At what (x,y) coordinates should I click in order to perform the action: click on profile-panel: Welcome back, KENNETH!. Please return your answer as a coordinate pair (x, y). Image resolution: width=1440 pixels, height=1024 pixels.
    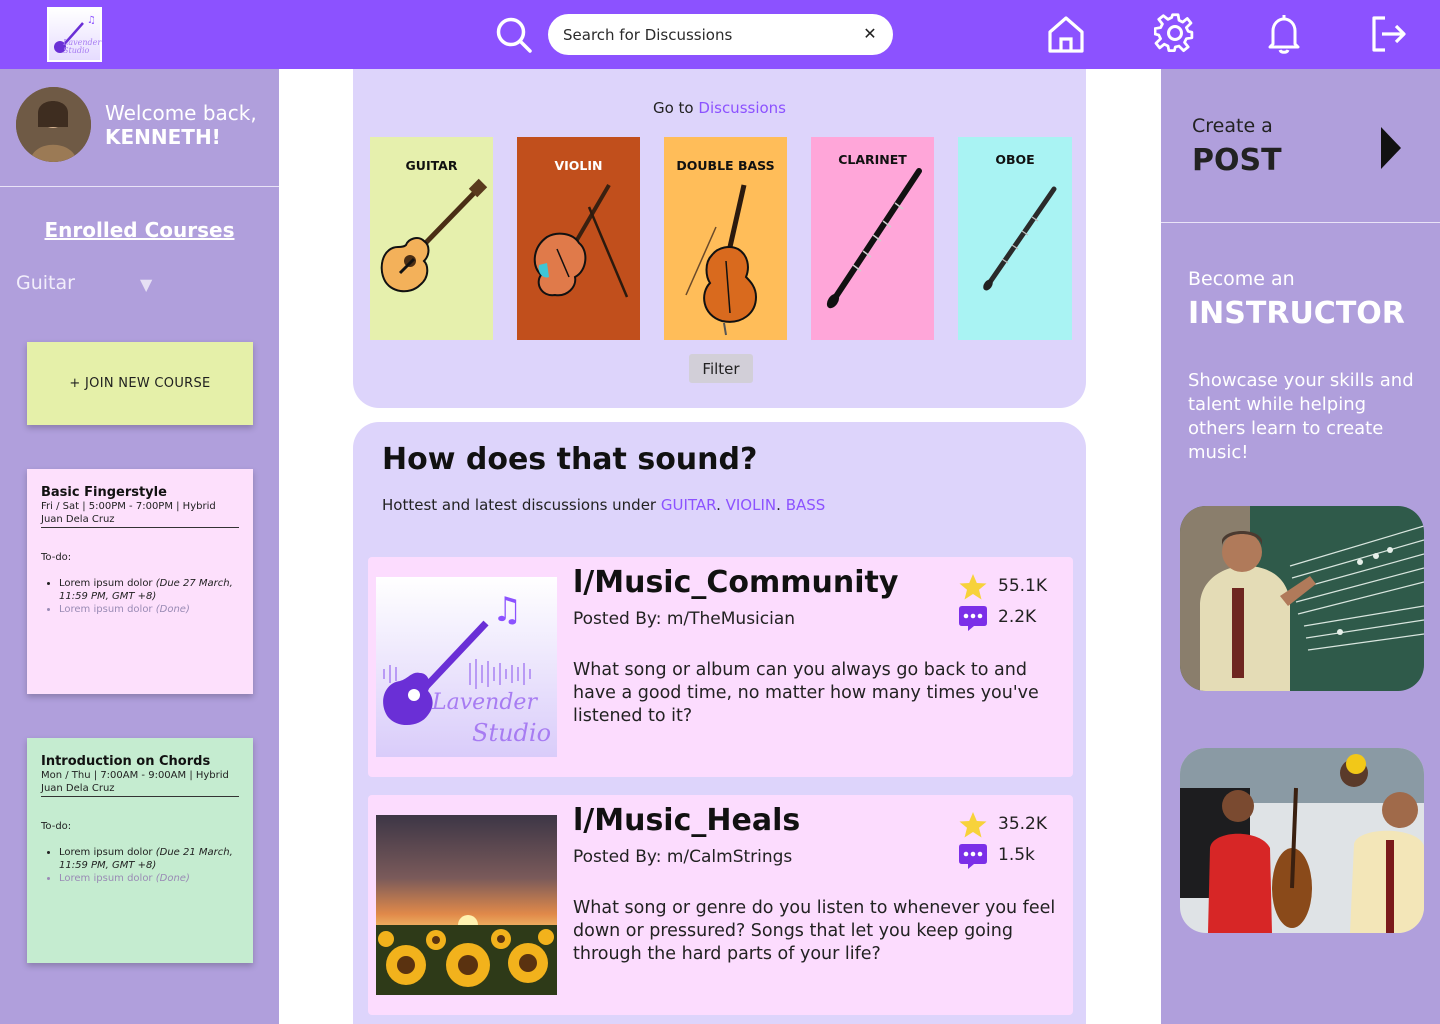
    Looking at the image, I should click on (139, 128).